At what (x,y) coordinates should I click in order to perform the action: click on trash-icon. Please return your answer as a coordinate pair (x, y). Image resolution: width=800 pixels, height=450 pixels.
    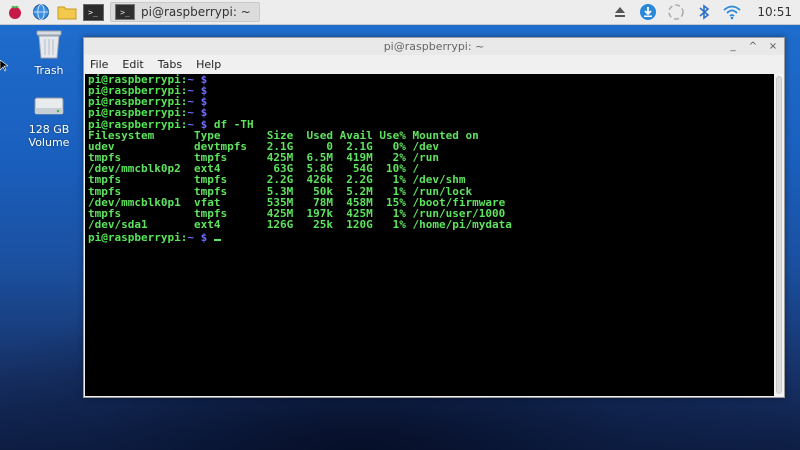
    Looking at the image, I should click on (49, 44).